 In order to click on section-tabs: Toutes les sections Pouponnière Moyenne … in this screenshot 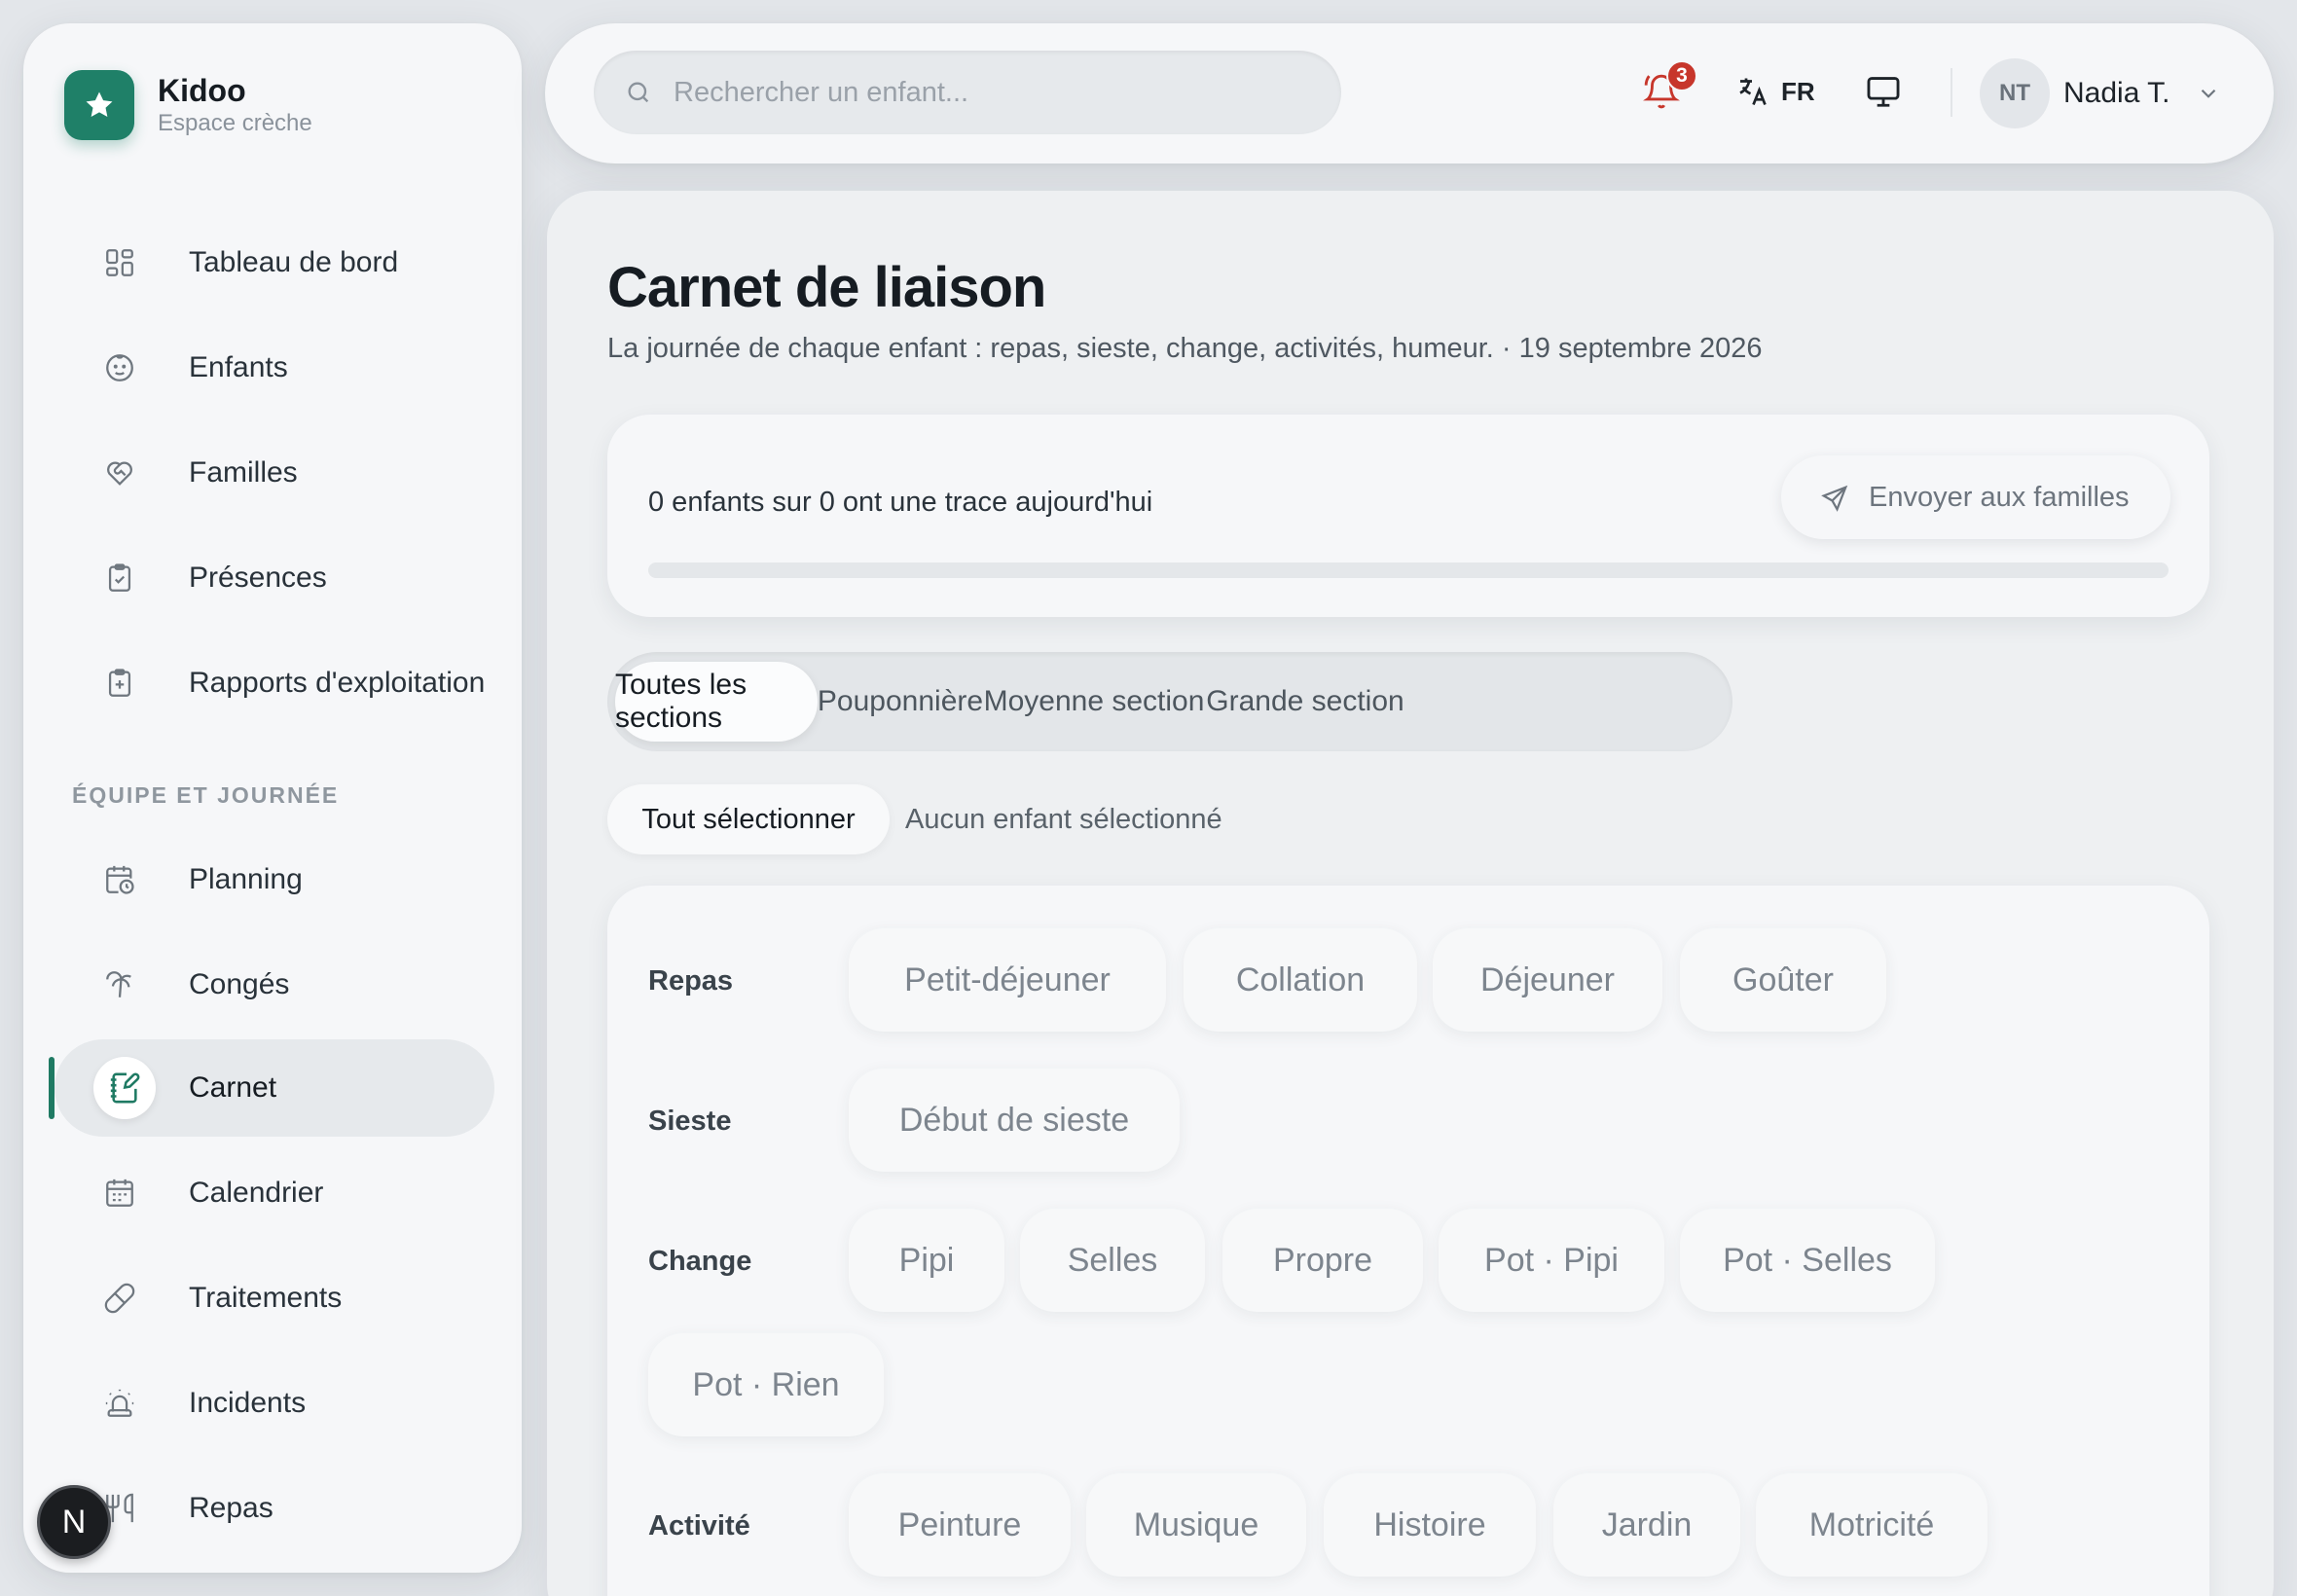, I will do `click(1169, 701)`.